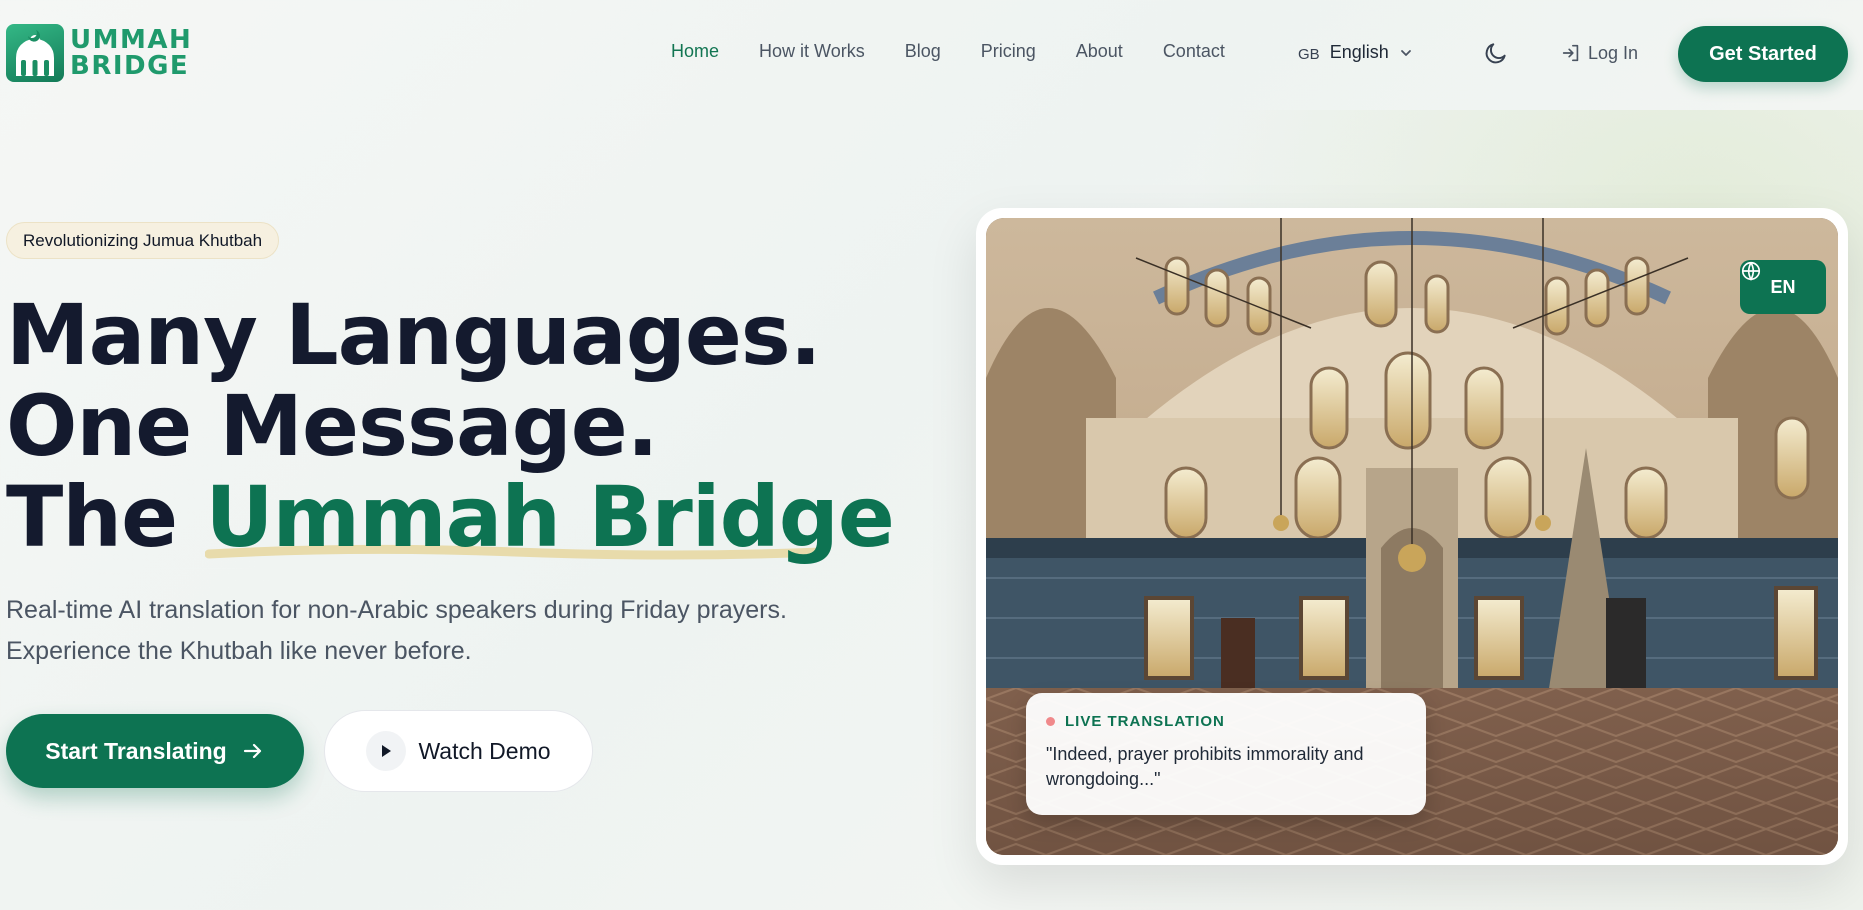 The image size is (1863, 910). I want to click on nav-link-about: About, so click(1099, 51).